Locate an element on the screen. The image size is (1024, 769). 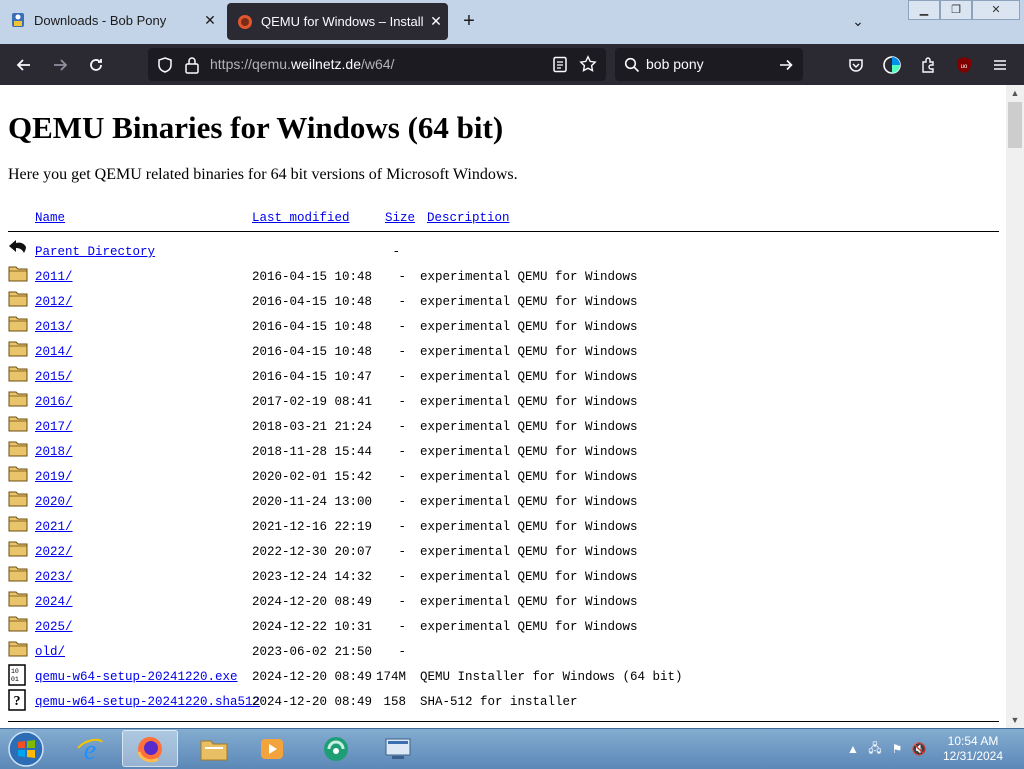
listing-header: Name Last modified Size Description is located at coordinates (503, 219).